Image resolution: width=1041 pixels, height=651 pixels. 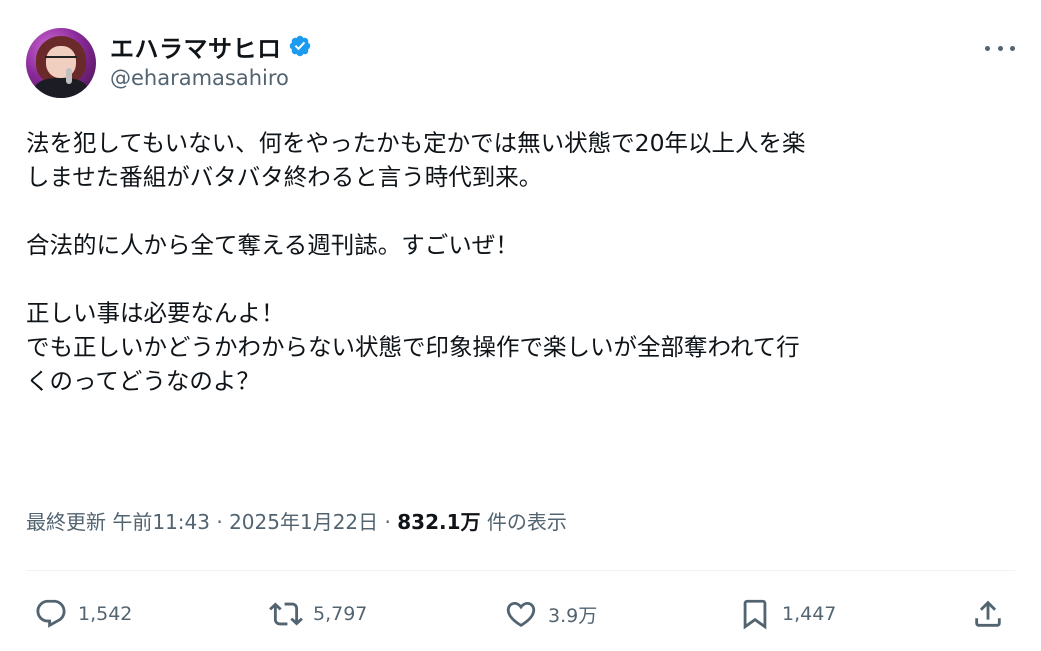 I want to click on tweet-line: でも正しいかどうかわからない状態で印象操作で楽しいが全部奪われて行, so click(x=413, y=347).